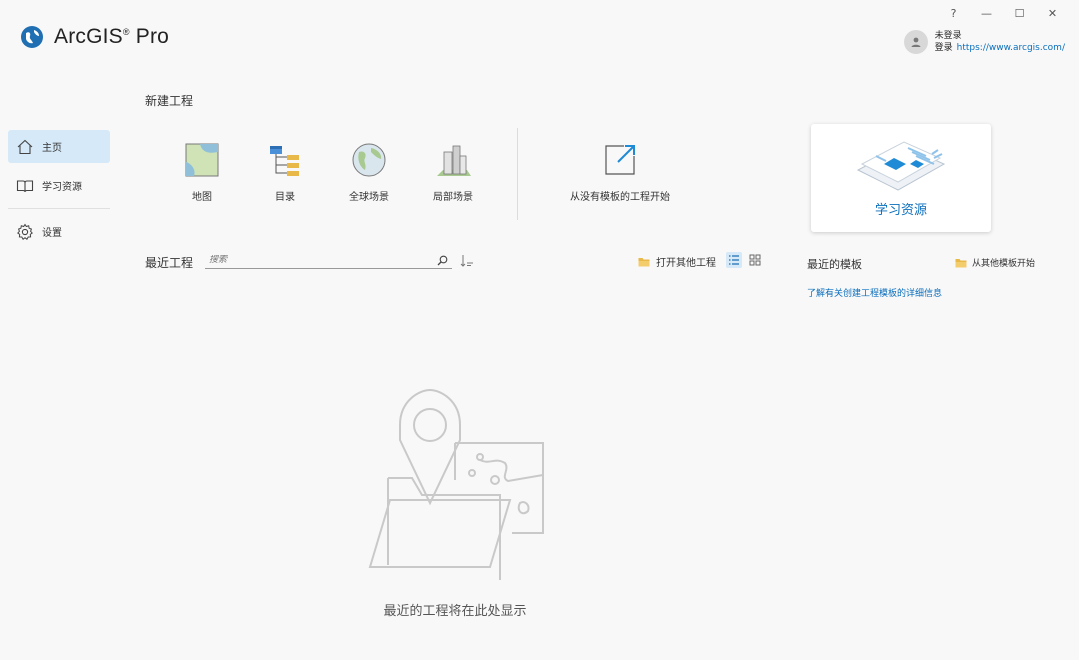  Describe the element at coordinates (285, 197) in the screenshot. I see `tile-label: 目录` at that location.